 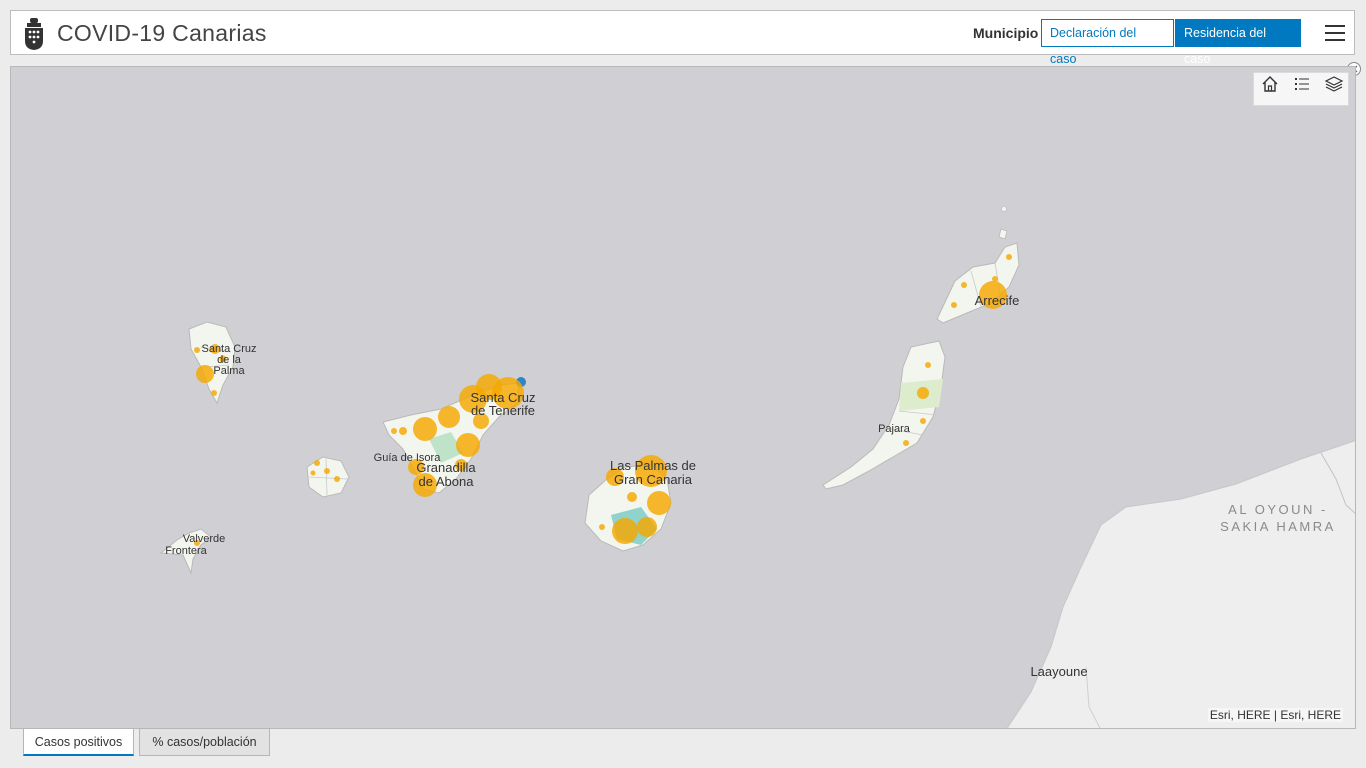 What do you see at coordinates (34, 34) in the screenshot?
I see `canarias-coat-of-arms-icon` at bounding box center [34, 34].